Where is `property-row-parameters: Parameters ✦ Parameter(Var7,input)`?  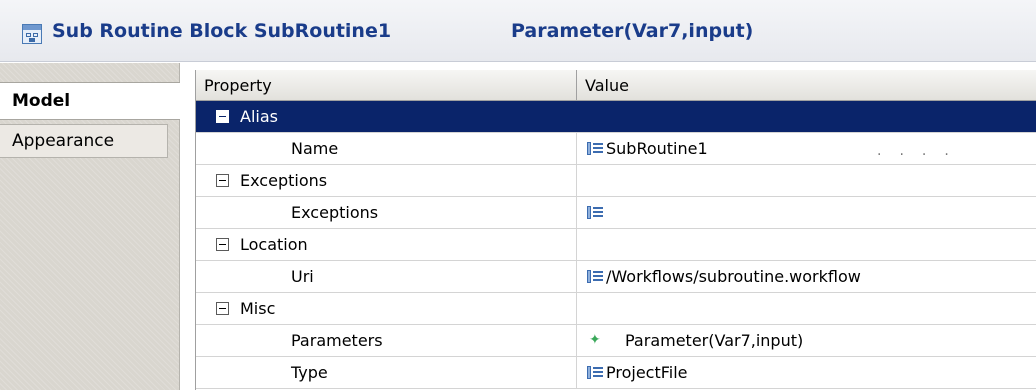
property-row-parameters: Parameters ✦ Parameter(Var7,input) is located at coordinates (616, 341).